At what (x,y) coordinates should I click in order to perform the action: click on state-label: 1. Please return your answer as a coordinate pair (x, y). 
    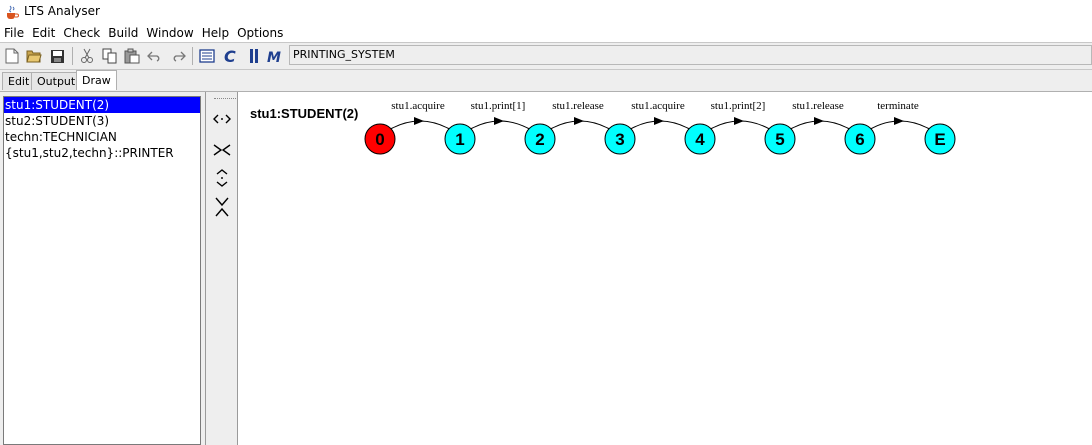
    Looking at the image, I should click on (459, 139).